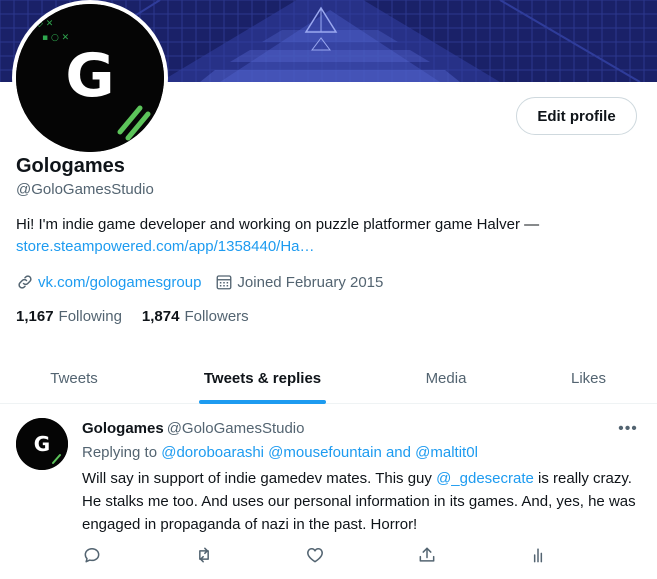  What do you see at coordinates (628, 429) in the screenshot?
I see `more-options-icon: •••` at bounding box center [628, 429].